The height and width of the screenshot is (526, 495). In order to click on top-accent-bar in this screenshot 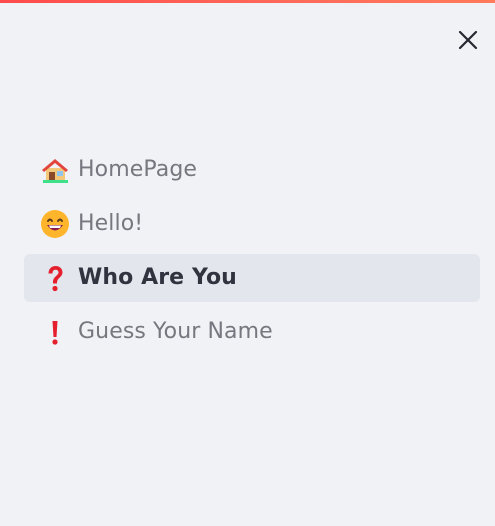, I will do `click(247, 1)`.